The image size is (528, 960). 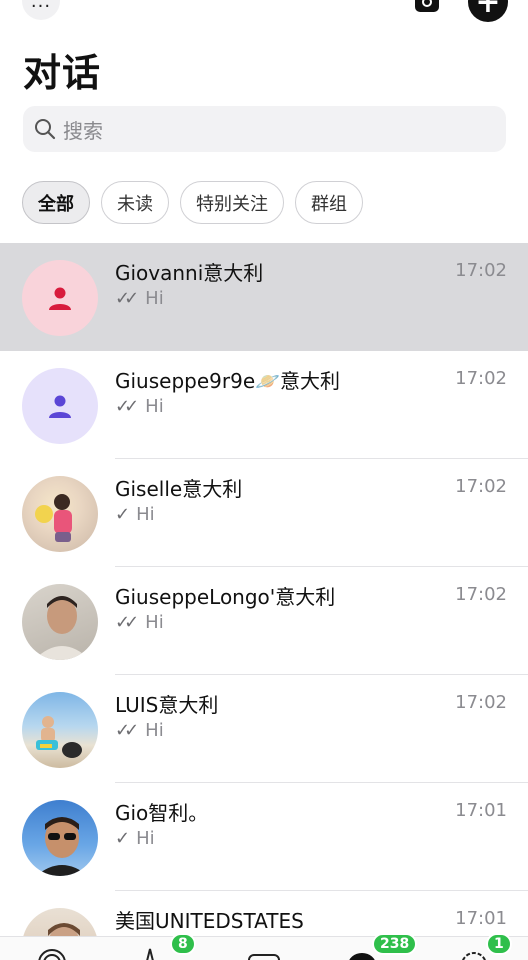 I want to click on man-photo-icon, so click(x=62, y=628).